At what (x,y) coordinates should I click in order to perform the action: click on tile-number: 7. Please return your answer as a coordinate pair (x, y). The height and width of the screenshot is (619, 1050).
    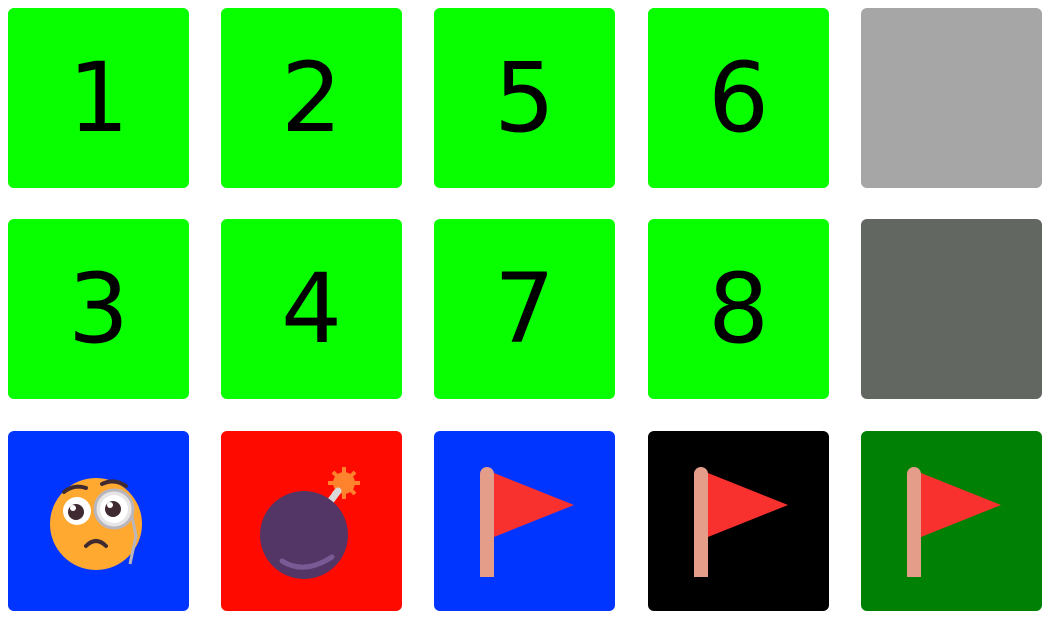
    Looking at the image, I should click on (524, 309).